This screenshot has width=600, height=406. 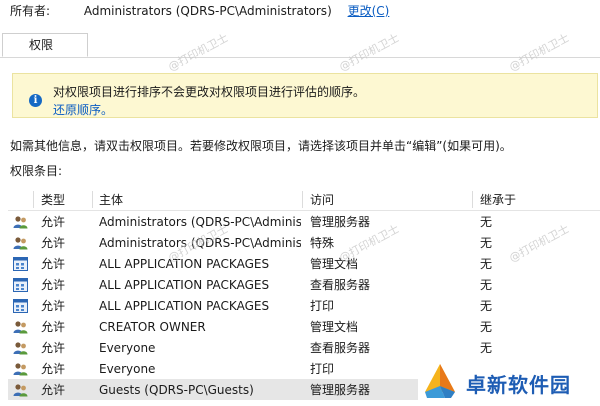 What do you see at coordinates (176, 390) in the screenshot?
I see `cell-principal: Guests (QDRS-PC\Guests)` at bounding box center [176, 390].